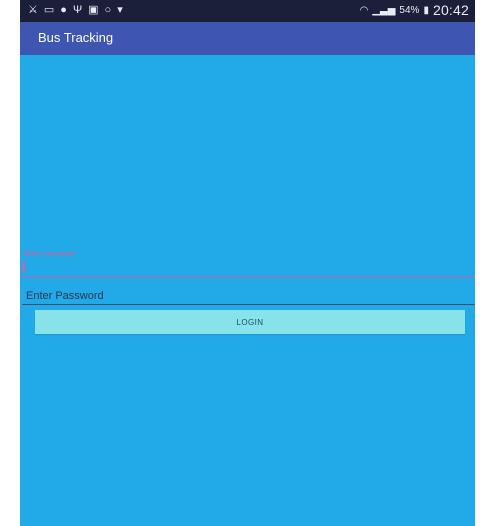  What do you see at coordinates (384, 10) in the screenshot?
I see `signal-icon: ▁▃▅` at bounding box center [384, 10].